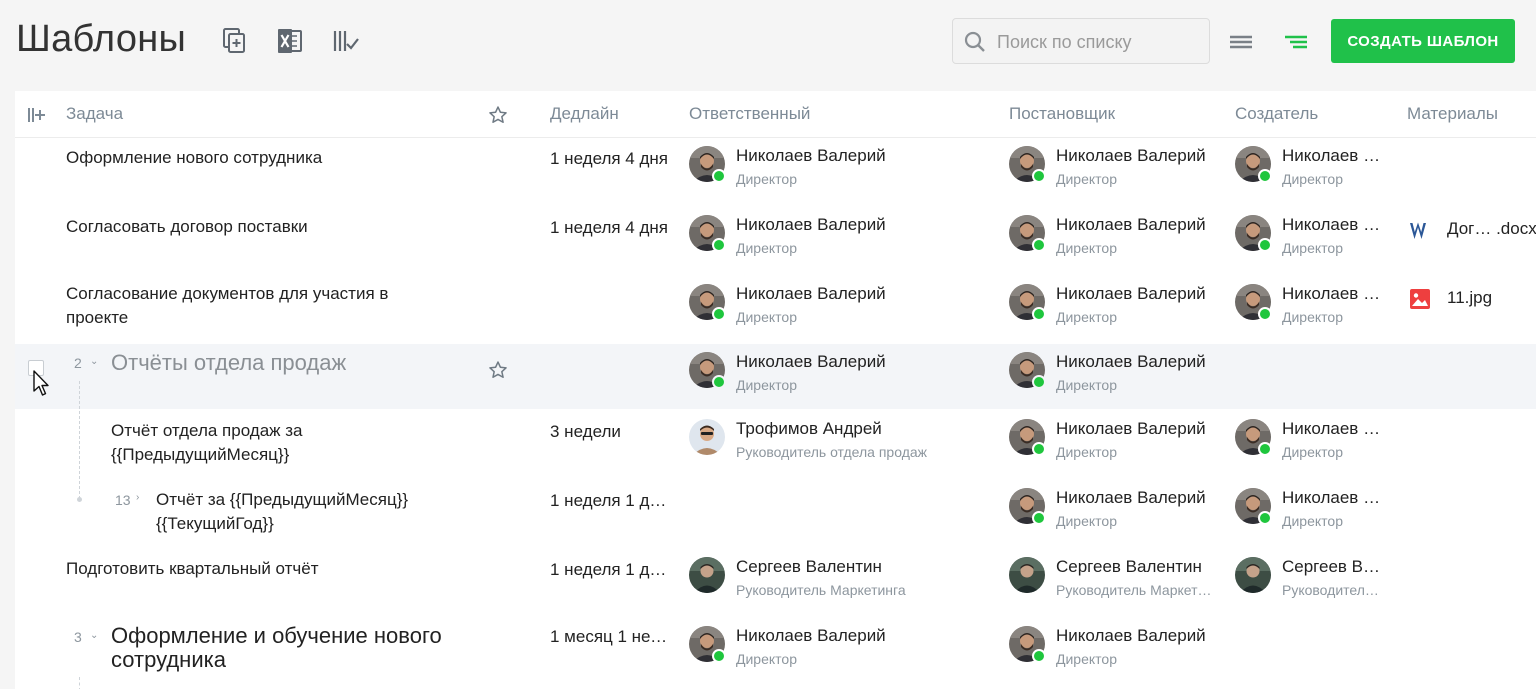 The height and width of the screenshot is (689, 1536). I want to click on task-title-line: {{ПредыдущийМесяц}}, so click(200, 454).